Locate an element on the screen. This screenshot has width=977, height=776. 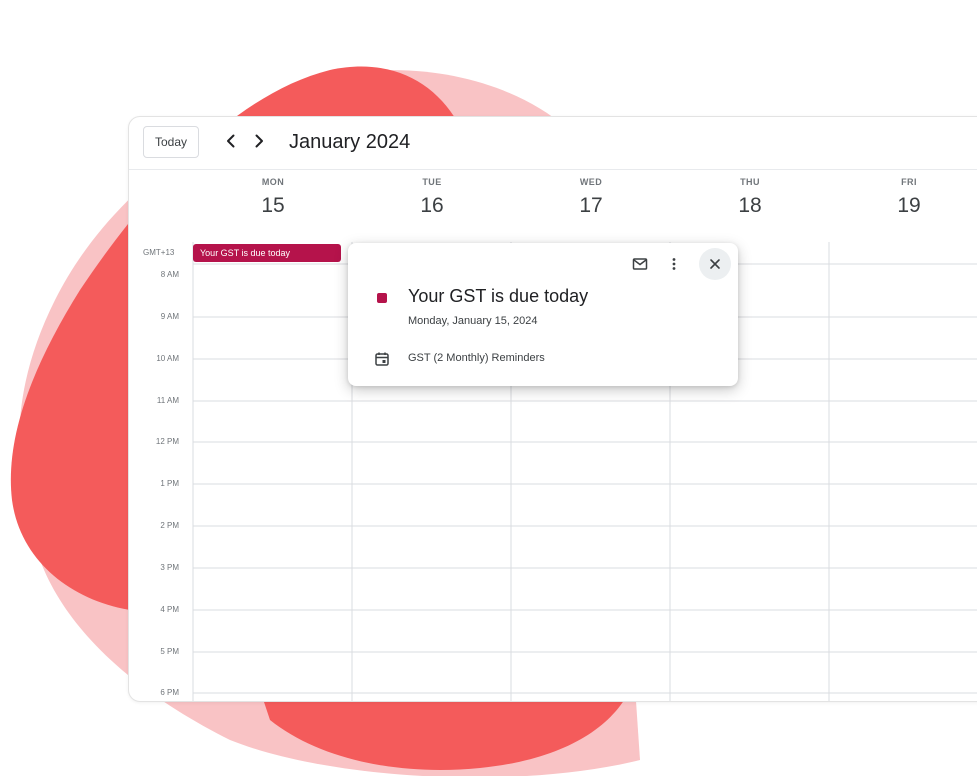
day-number: 18 is located at coordinates (750, 206).